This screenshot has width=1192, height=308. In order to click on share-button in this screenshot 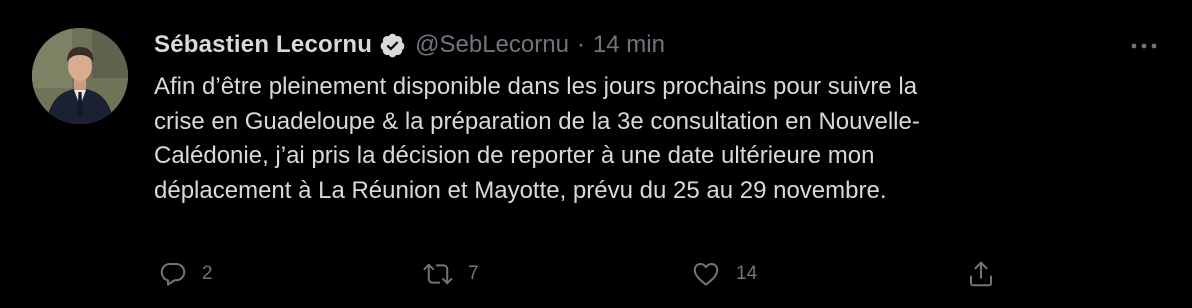, I will do `click(981, 274)`.